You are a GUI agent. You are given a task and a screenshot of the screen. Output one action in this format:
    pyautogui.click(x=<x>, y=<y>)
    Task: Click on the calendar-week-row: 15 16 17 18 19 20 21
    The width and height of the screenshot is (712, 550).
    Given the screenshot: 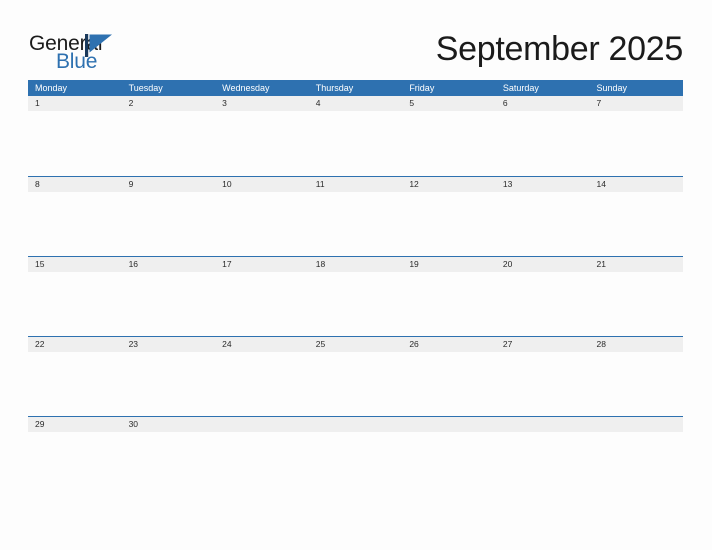 What is the action you would take?
    pyautogui.click(x=355, y=296)
    